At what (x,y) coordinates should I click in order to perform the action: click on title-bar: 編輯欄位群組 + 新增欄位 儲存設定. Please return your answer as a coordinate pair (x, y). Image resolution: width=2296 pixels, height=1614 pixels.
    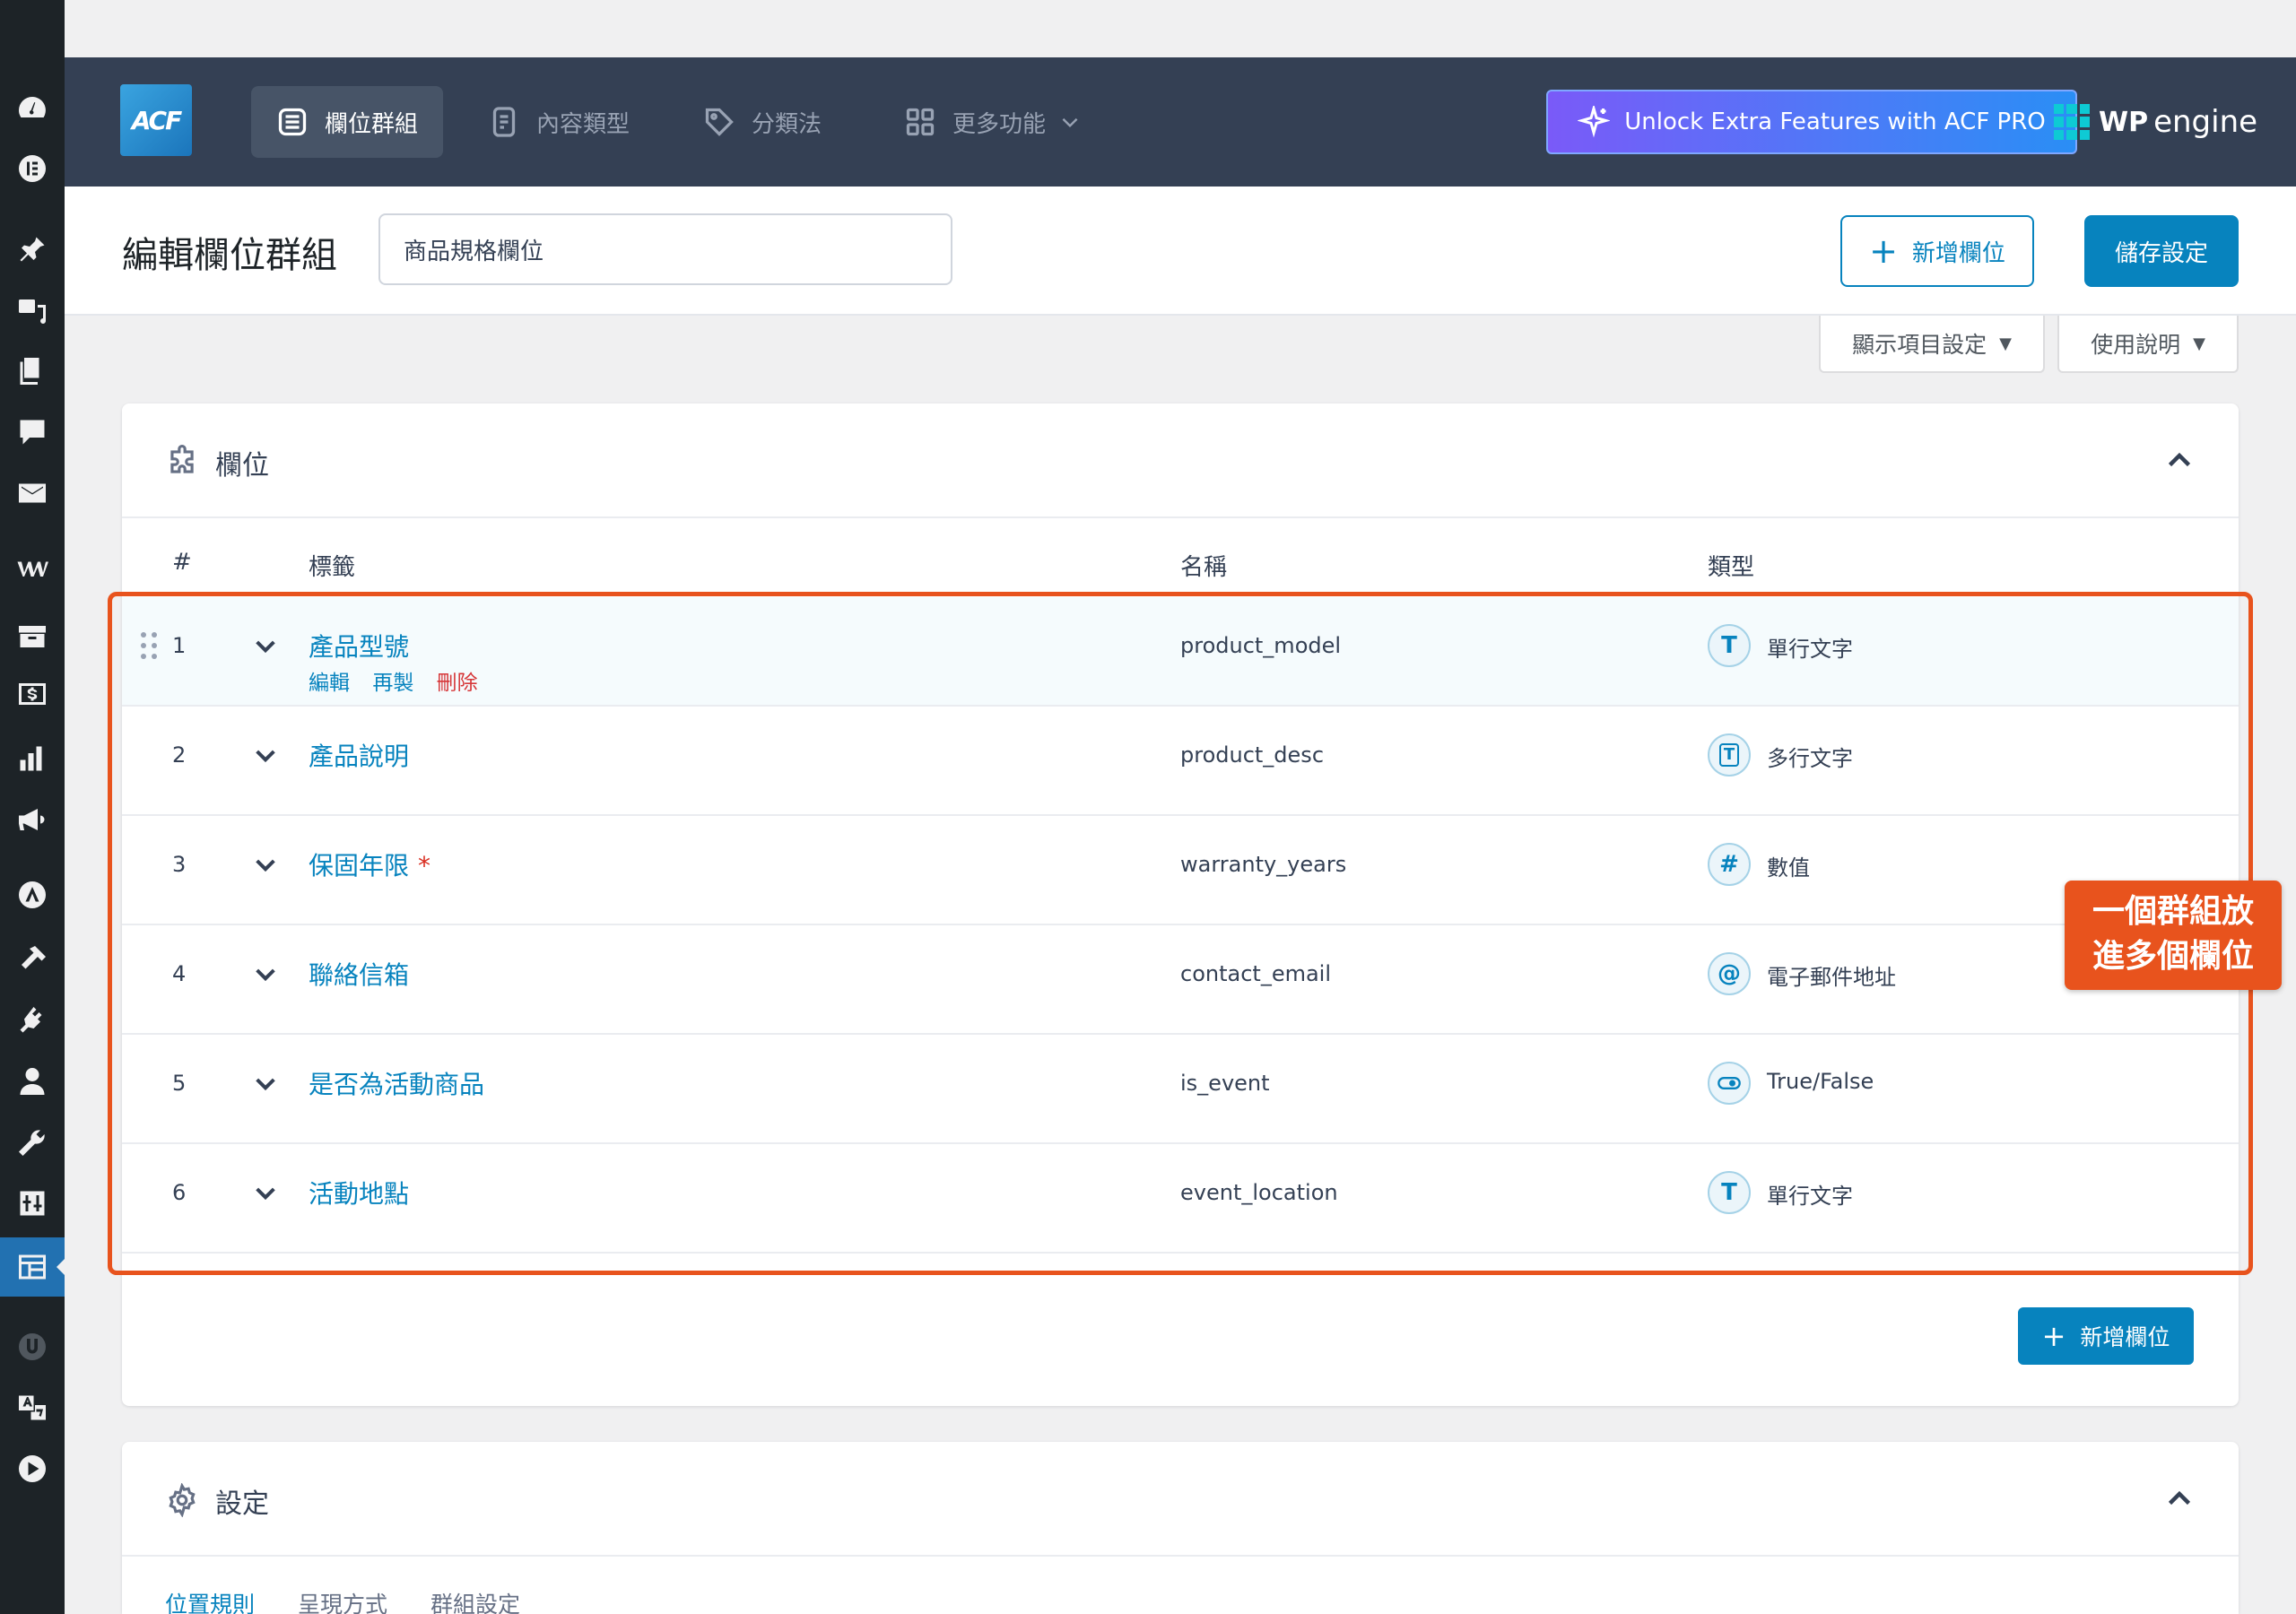
    Looking at the image, I should click on (1180, 251).